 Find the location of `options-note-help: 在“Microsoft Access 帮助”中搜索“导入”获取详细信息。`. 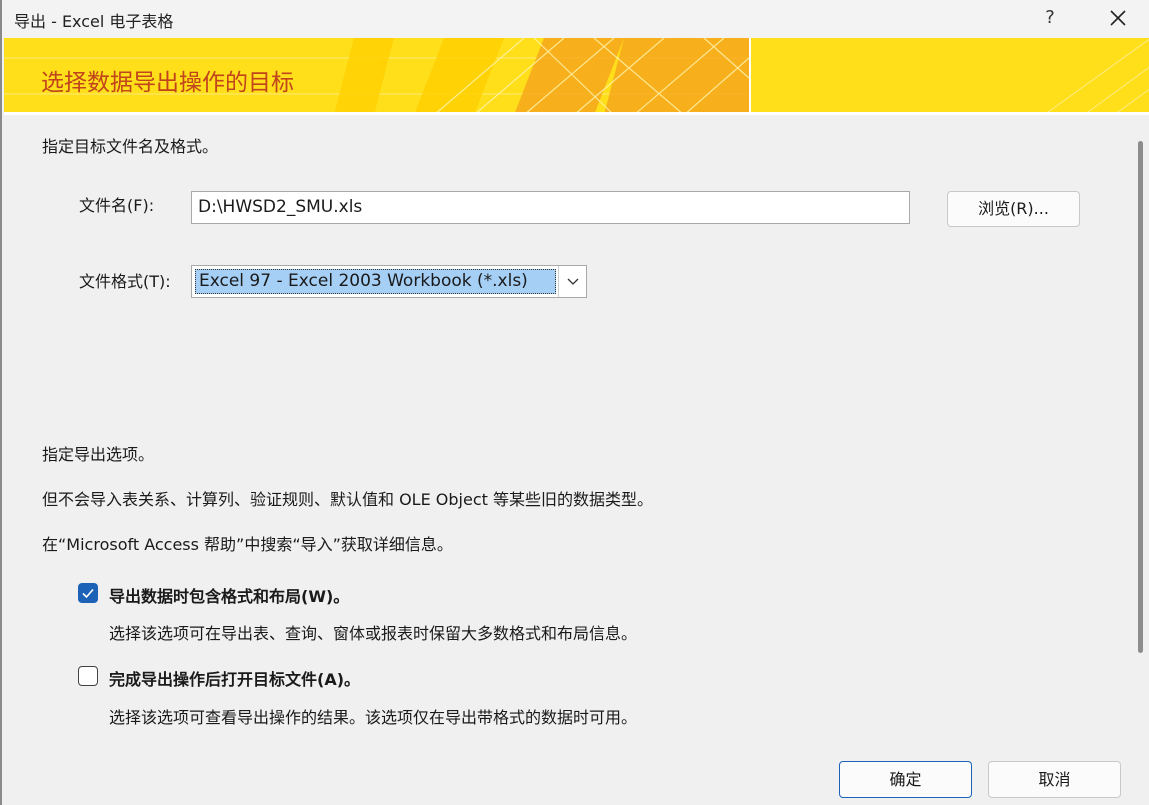

options-note-help: 在“Microsoft Access 帮助”中搜索“导入”获取详细信息。 is located at coordinates (247, 544).